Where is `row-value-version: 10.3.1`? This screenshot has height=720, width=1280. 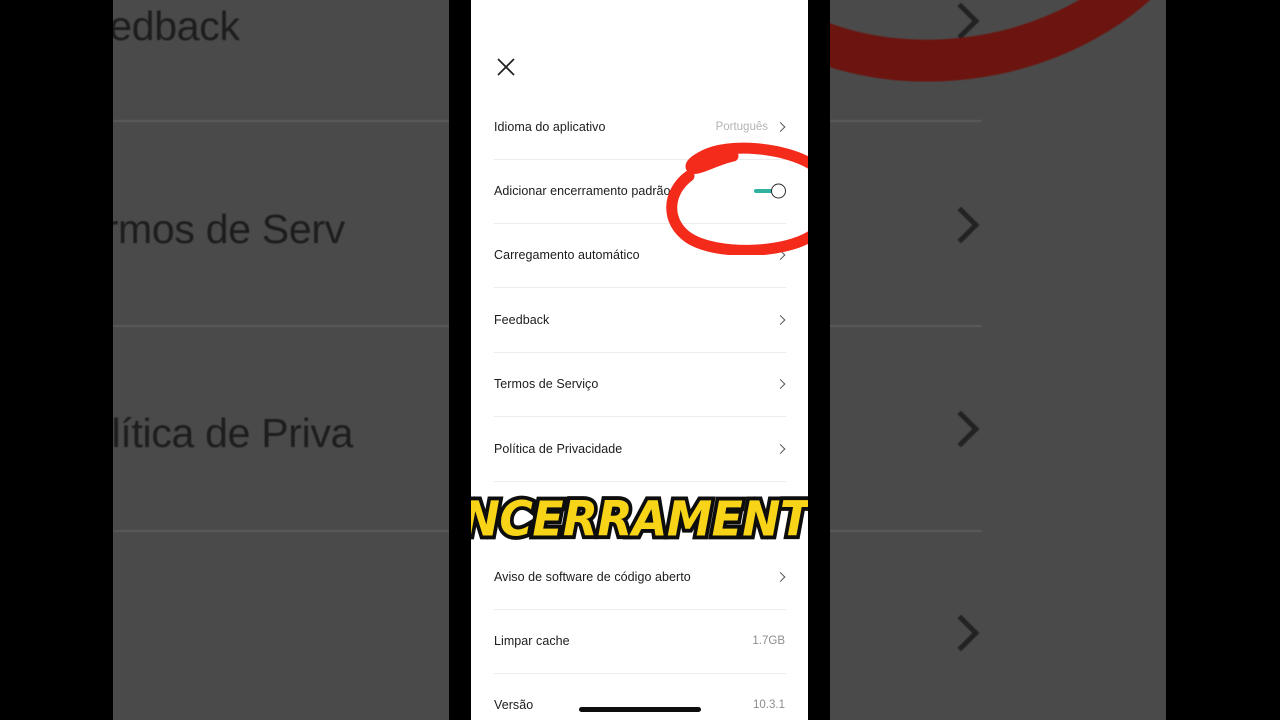
row-value-version: 10.3.1 is located at coordinates (769, 705).